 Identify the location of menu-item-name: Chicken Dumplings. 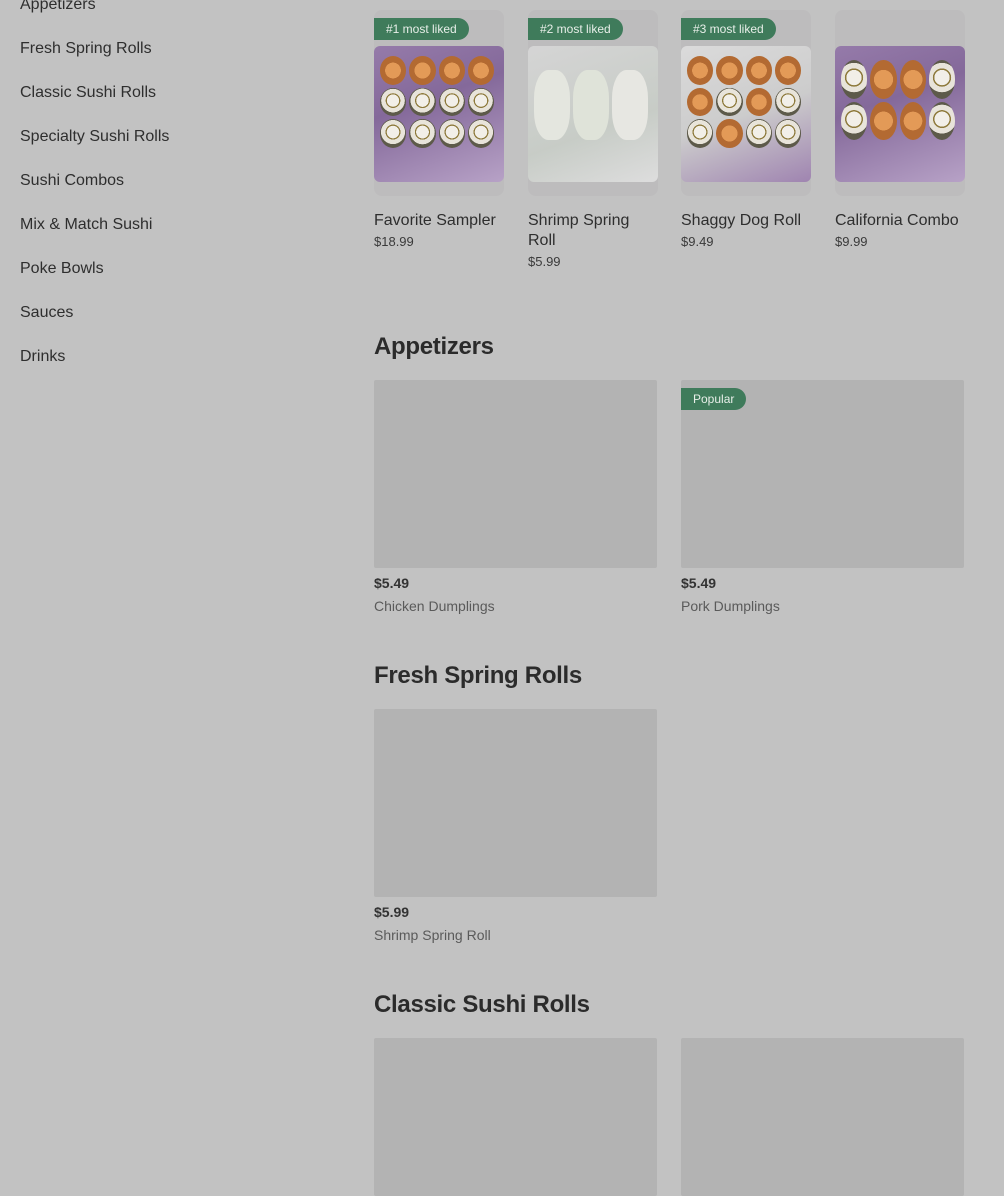
(434, 606).